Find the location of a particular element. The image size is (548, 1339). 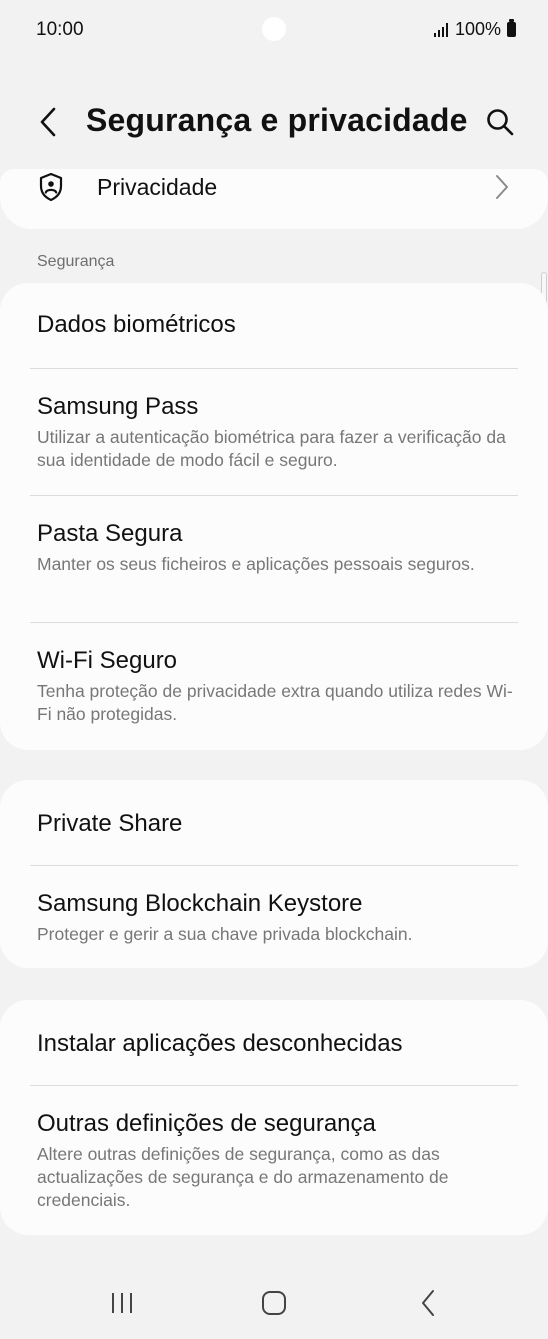

privacy-card: Privacidade is located at coordinates (274, 199).